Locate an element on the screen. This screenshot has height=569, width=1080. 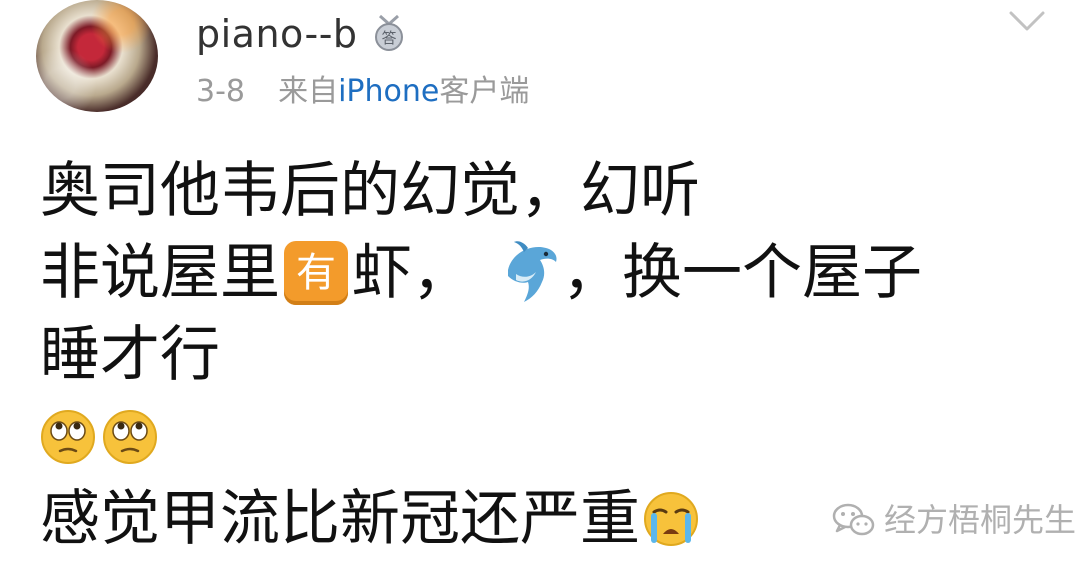
dolphin-emoji is located at coordinates (532, 271).